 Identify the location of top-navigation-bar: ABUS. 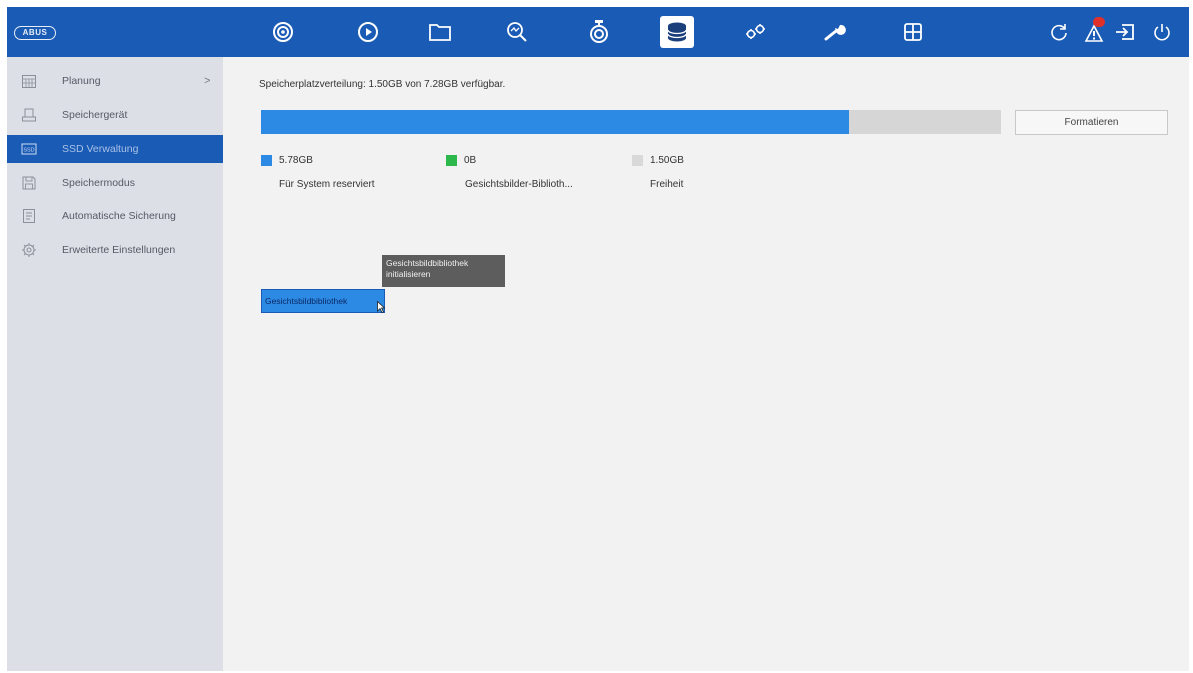
(598, 32).